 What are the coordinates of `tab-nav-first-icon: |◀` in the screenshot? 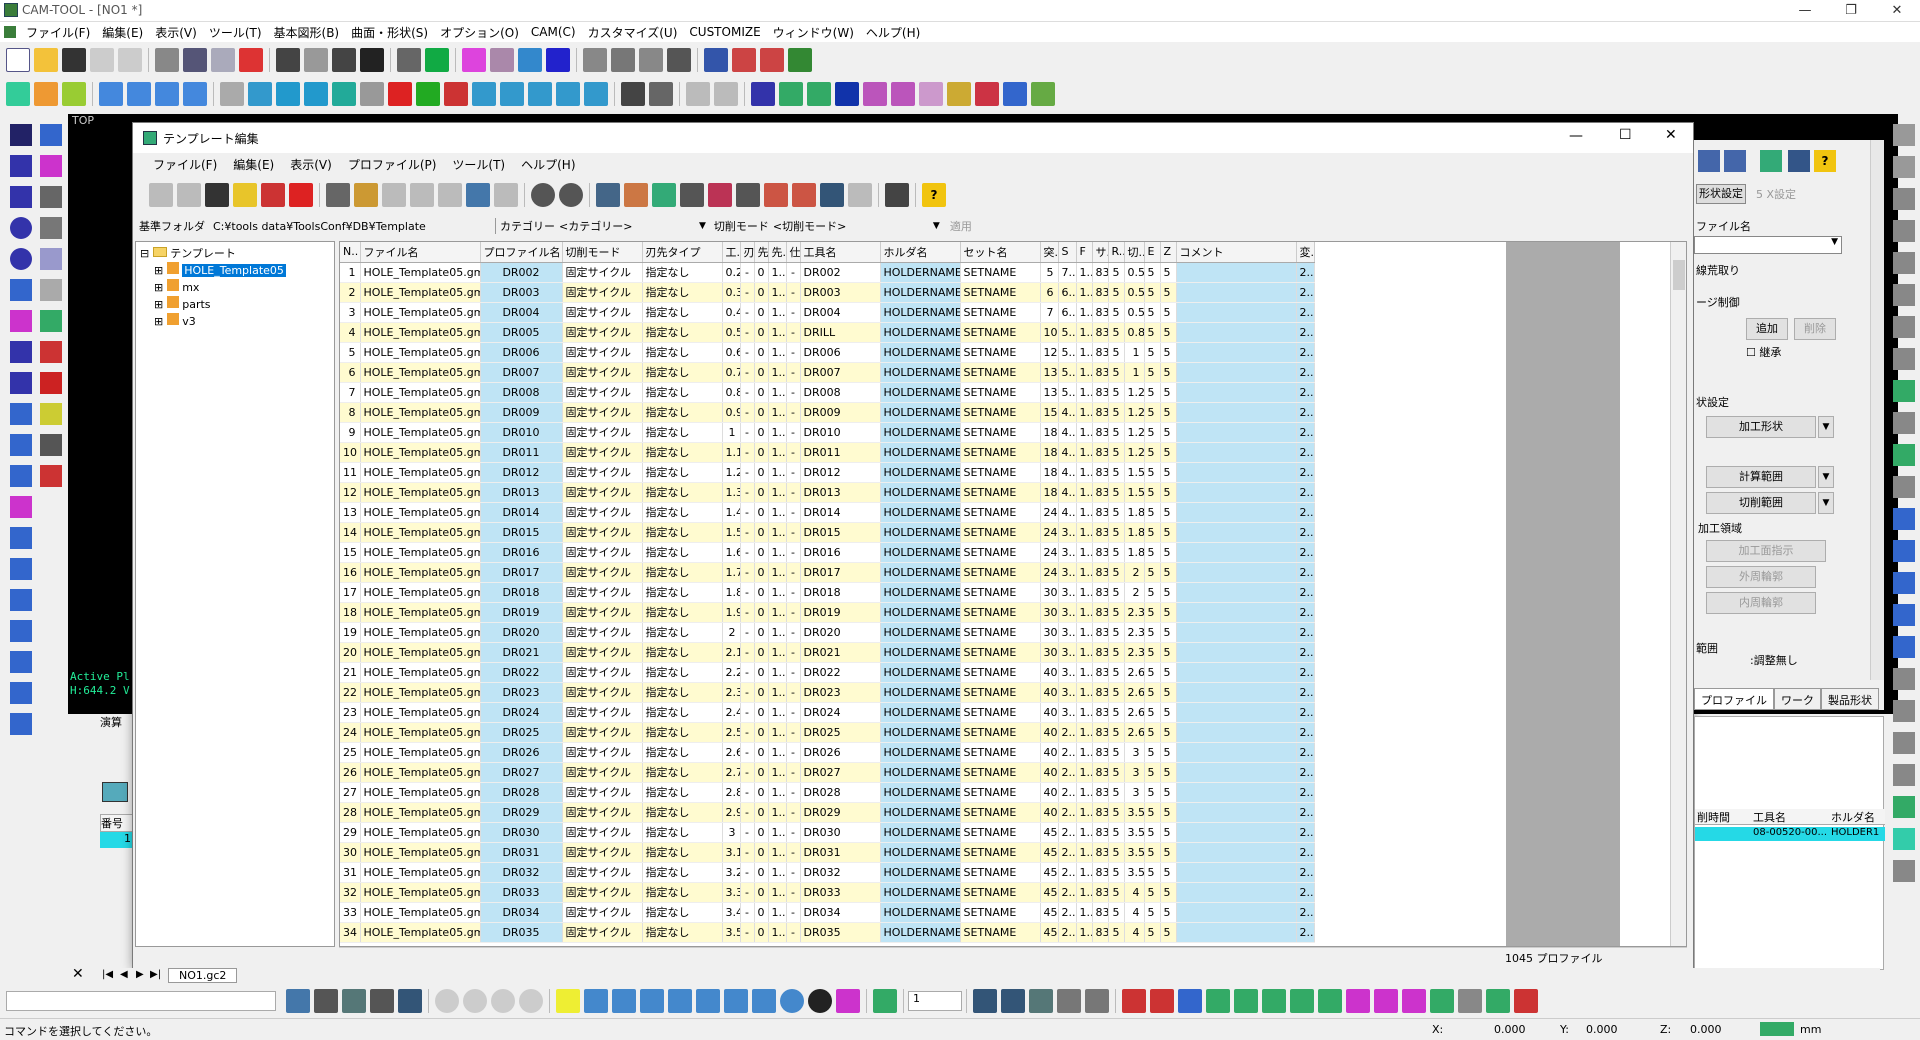 It's located at (107, 974).